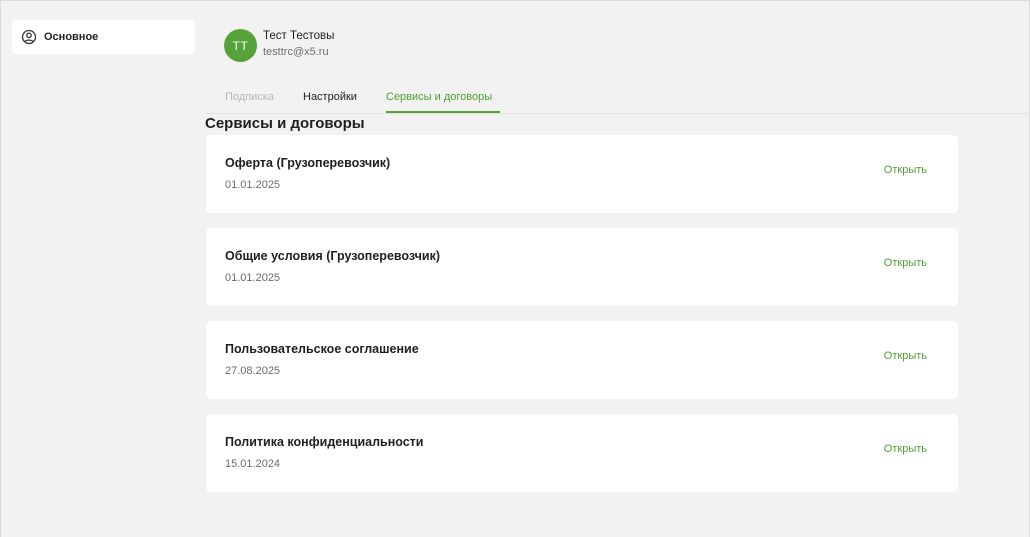  What do you see at coordinates (439, 97) in the screenshot?
I see `tab-services-and-contracts: Сервисы и договоры` at bounding box center [439, 97].